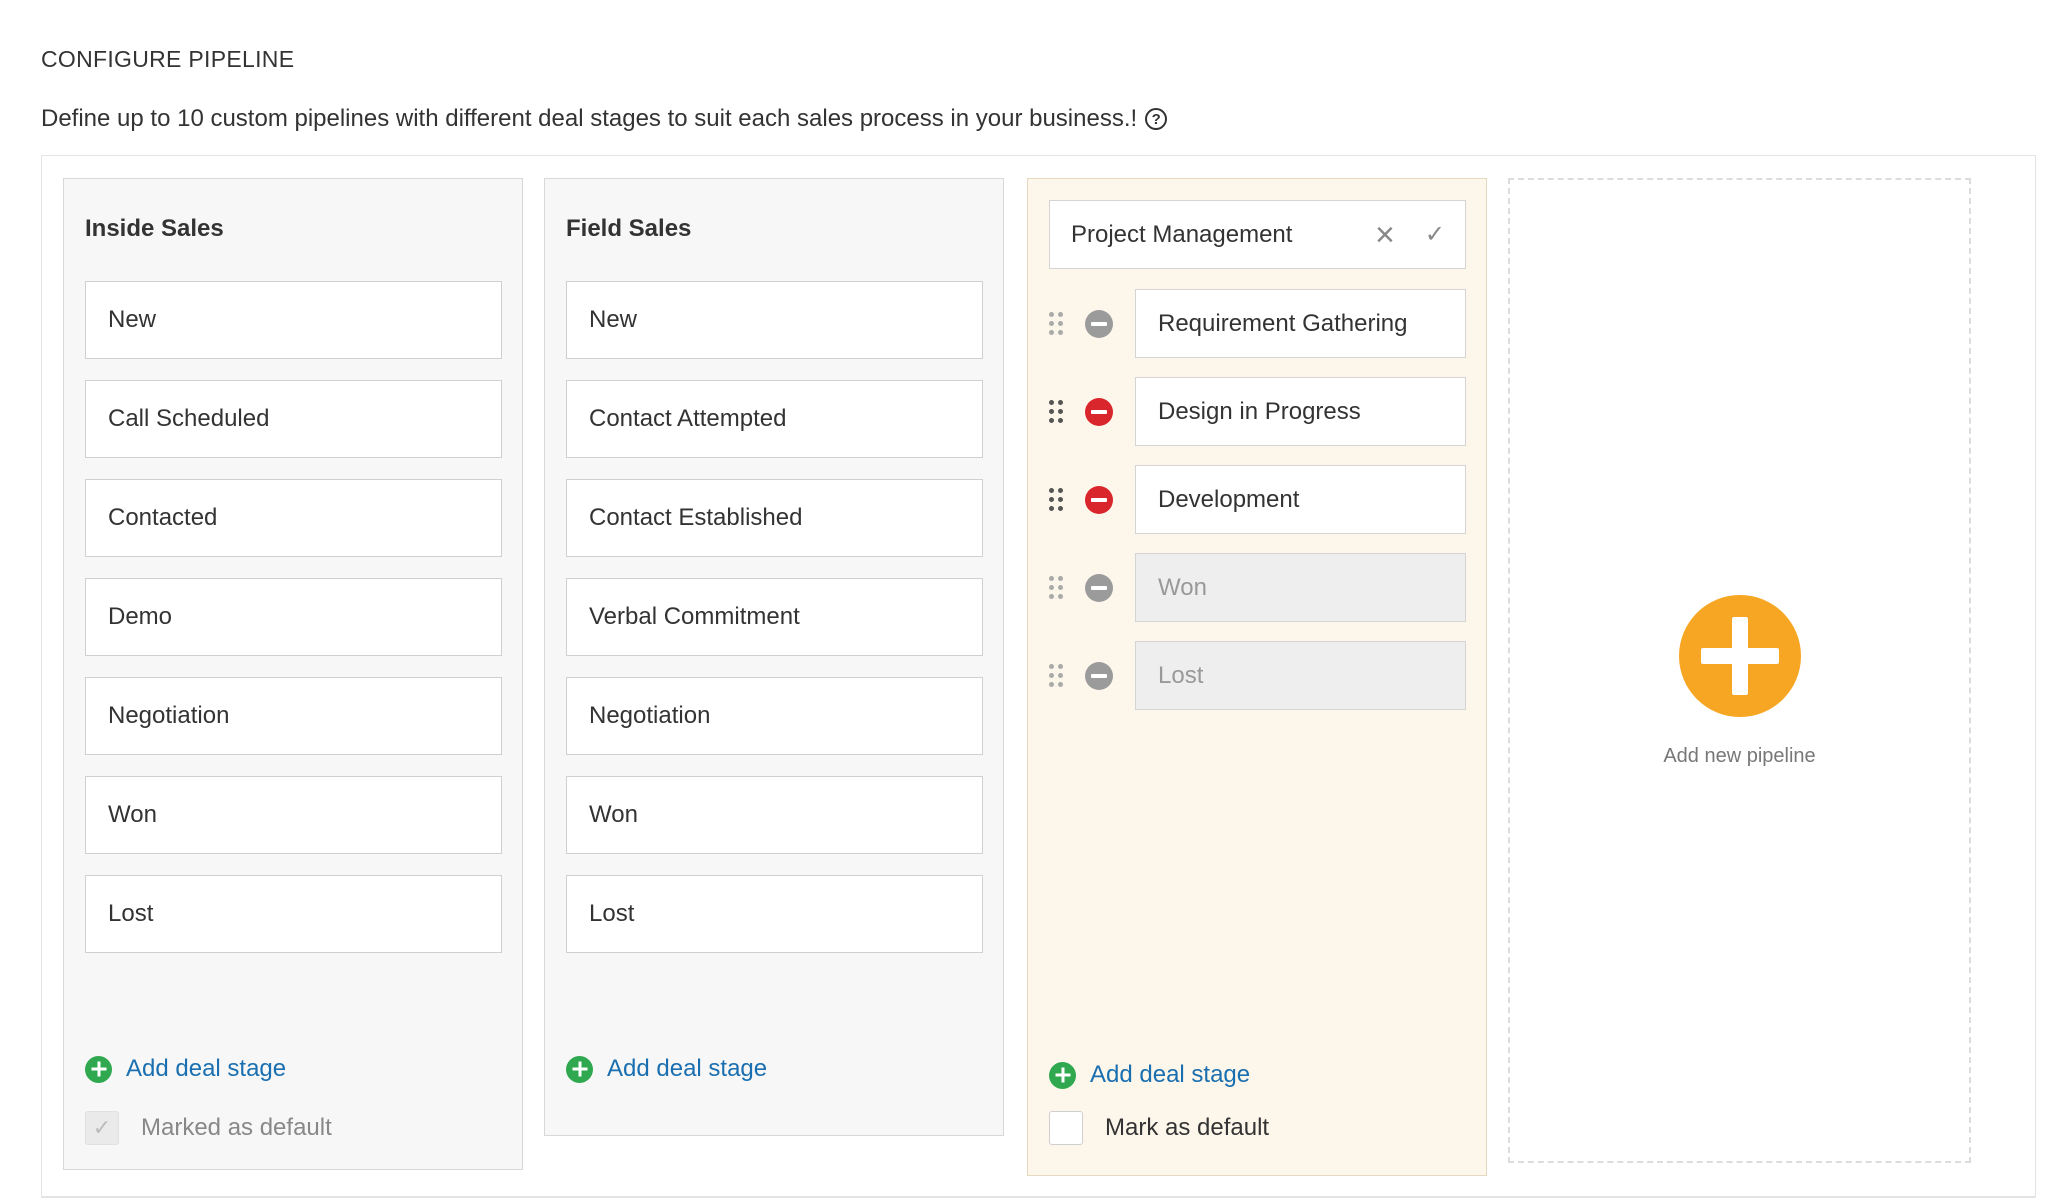  Describe the element at coordinates (154, 228) in the screenshot. I see `pipeline-title: Inside Sales` at that location.